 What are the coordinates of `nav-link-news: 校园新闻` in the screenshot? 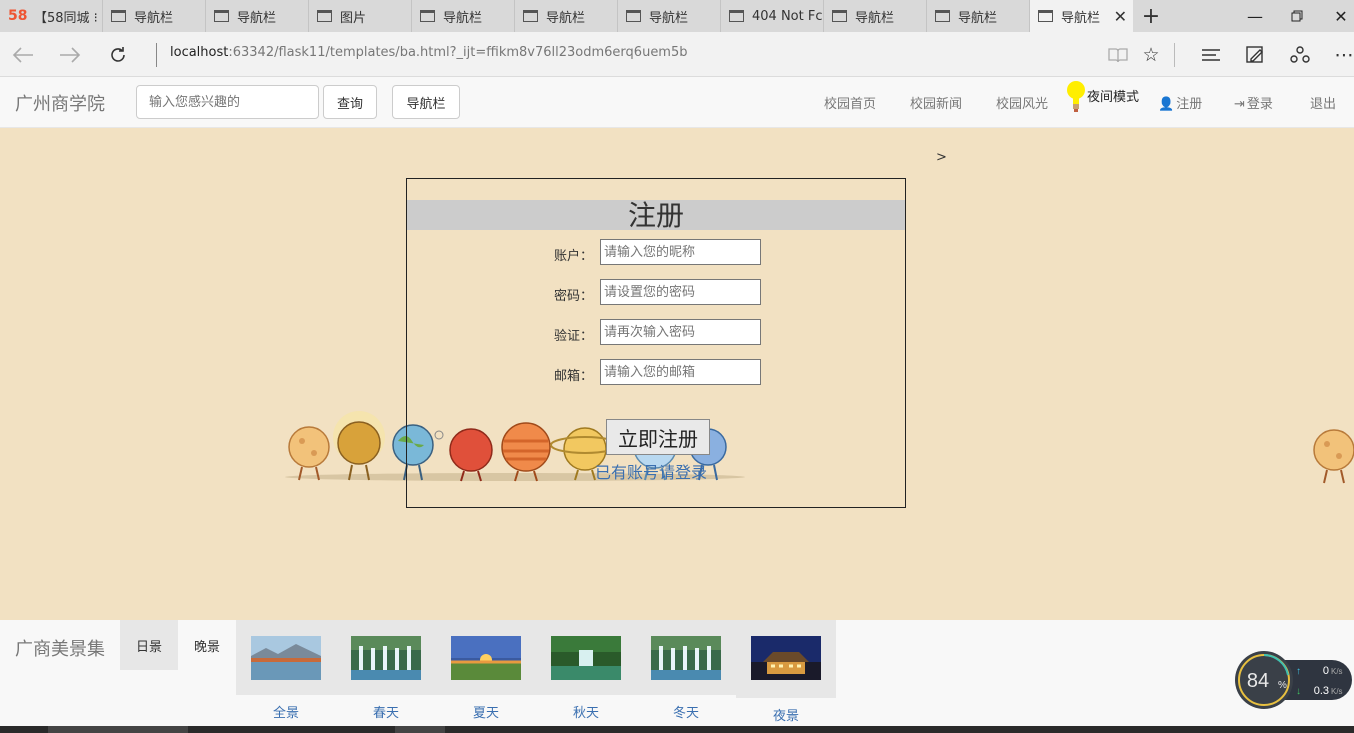 It's located at (936, 102).